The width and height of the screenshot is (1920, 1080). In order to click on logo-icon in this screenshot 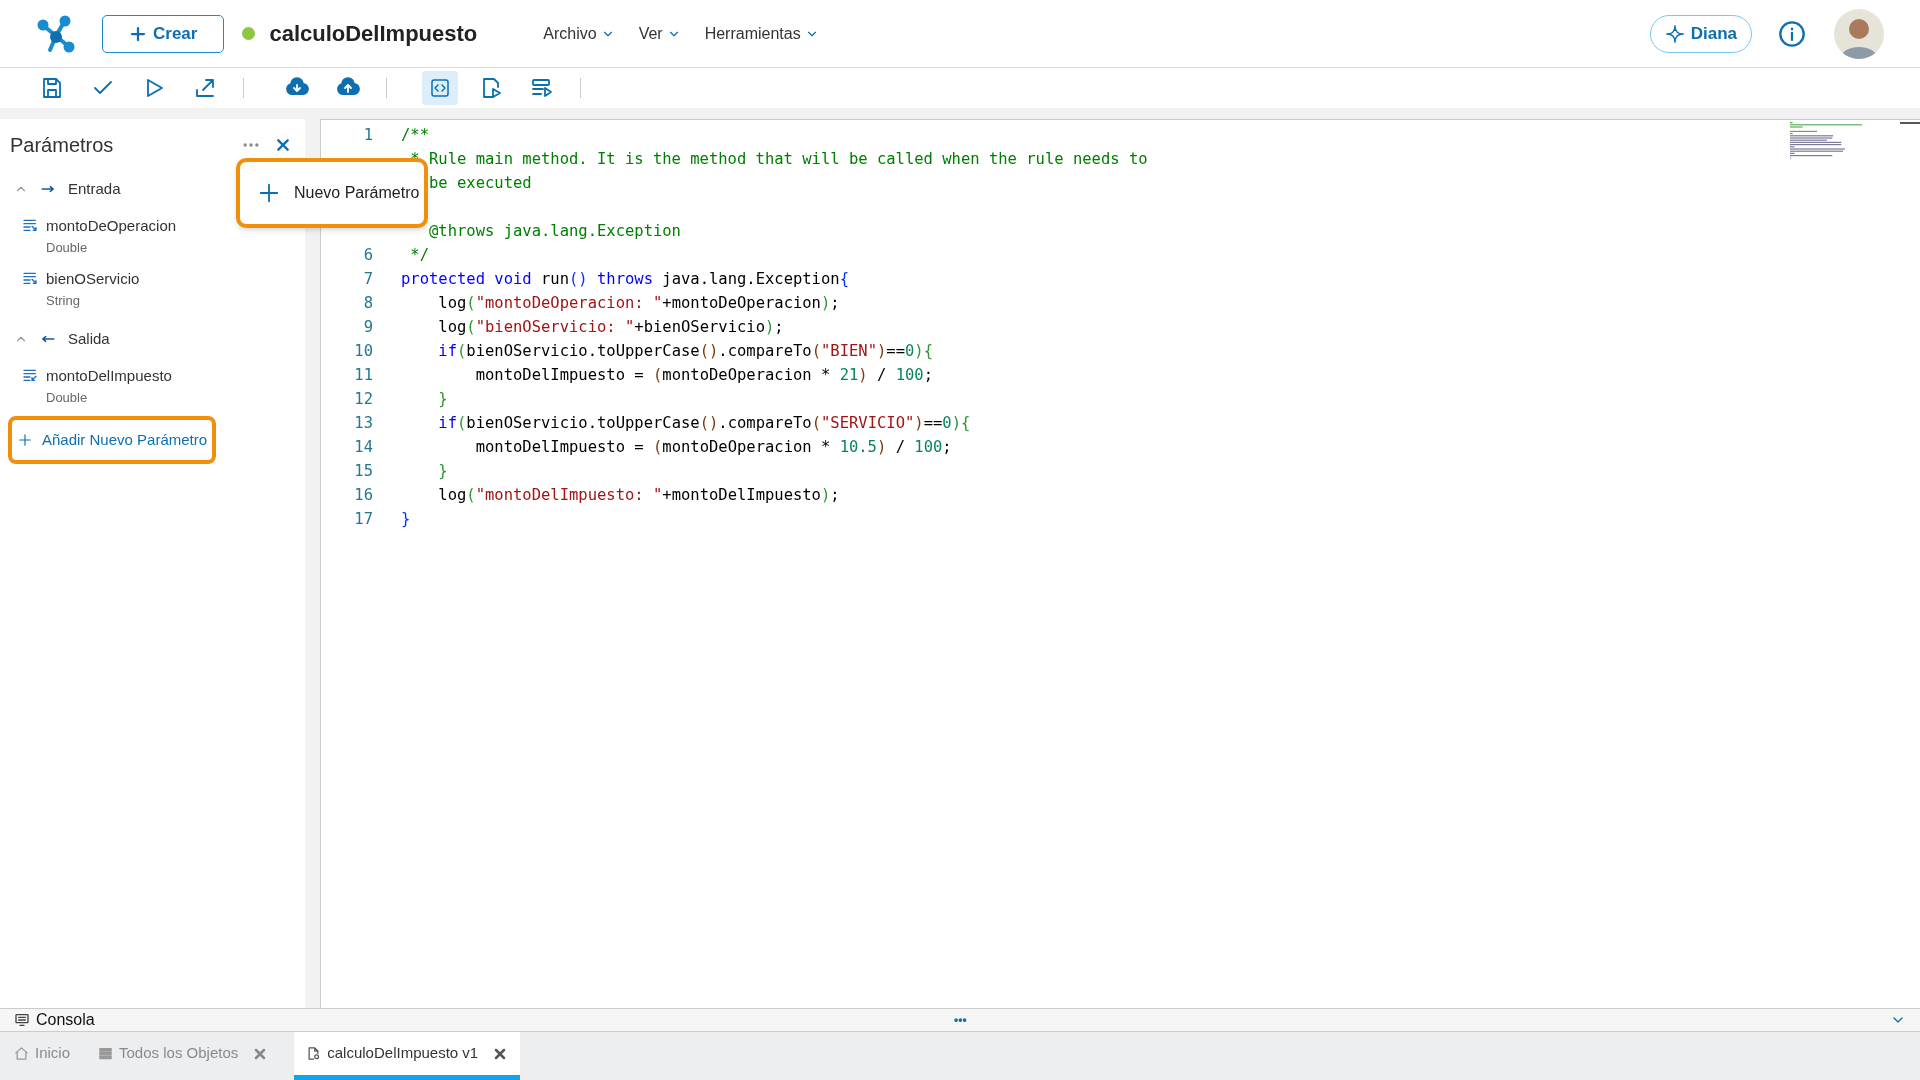, I will do `click(56, 33)`.